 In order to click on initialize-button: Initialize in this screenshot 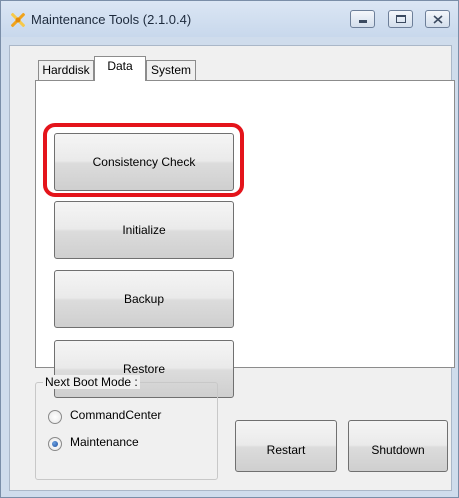, I will do `click(144, 230)`.